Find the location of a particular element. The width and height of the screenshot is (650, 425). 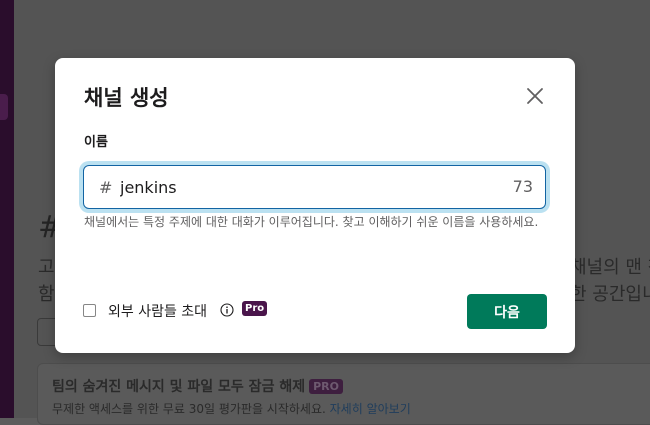

pro-badge: Pro is located at coordinates (255, 308).